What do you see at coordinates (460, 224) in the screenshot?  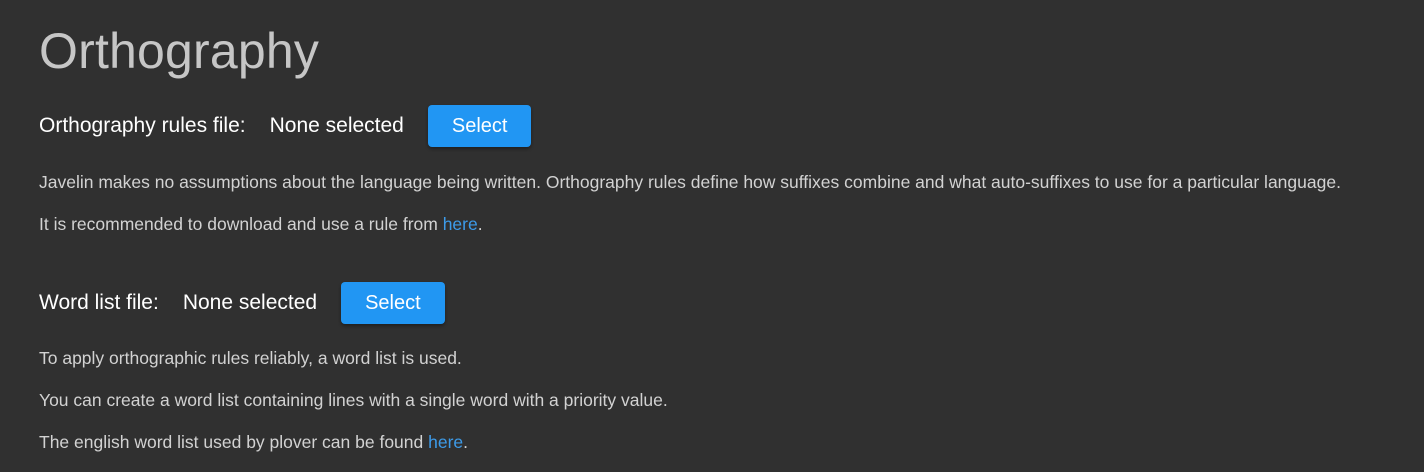 I see `orthography-rules-here-link: here` at bounding box center [460, 224].